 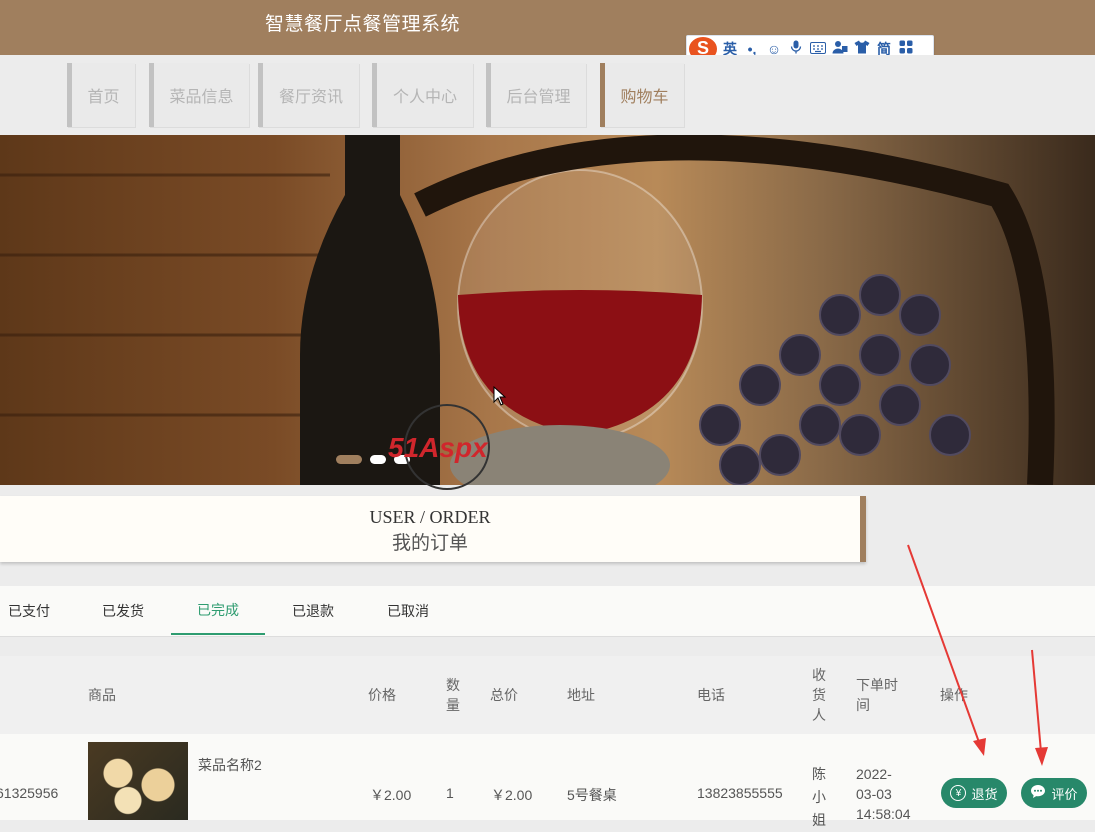 What do you see at coordinates (547, 611) in the screenshot?
I see `order-status-tabs: 已支付 已发货 已完成 已退款 已取消` at bounding box center [547, 611].